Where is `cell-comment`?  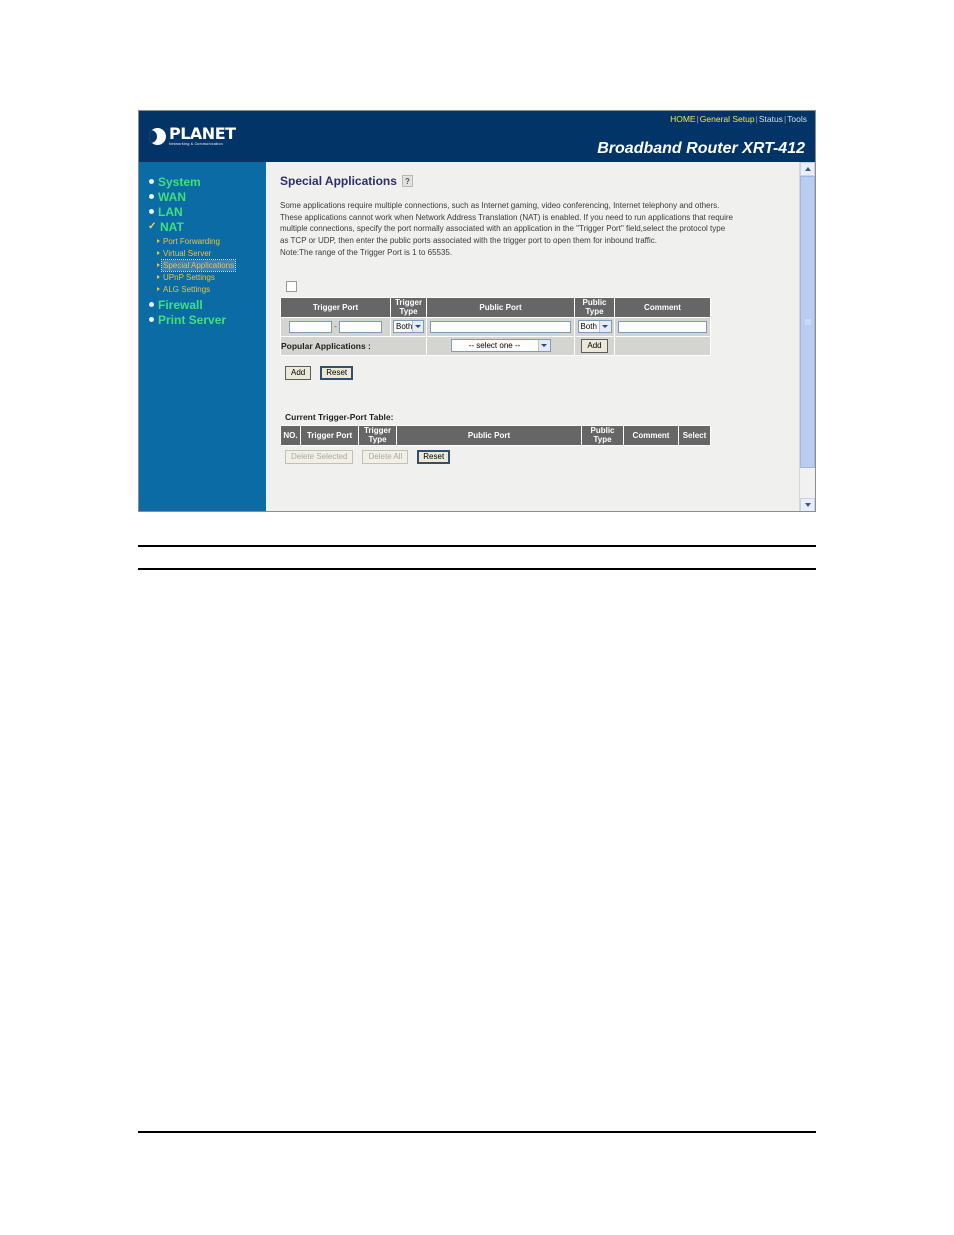
cell-comment is located at coordinates (662, 326).